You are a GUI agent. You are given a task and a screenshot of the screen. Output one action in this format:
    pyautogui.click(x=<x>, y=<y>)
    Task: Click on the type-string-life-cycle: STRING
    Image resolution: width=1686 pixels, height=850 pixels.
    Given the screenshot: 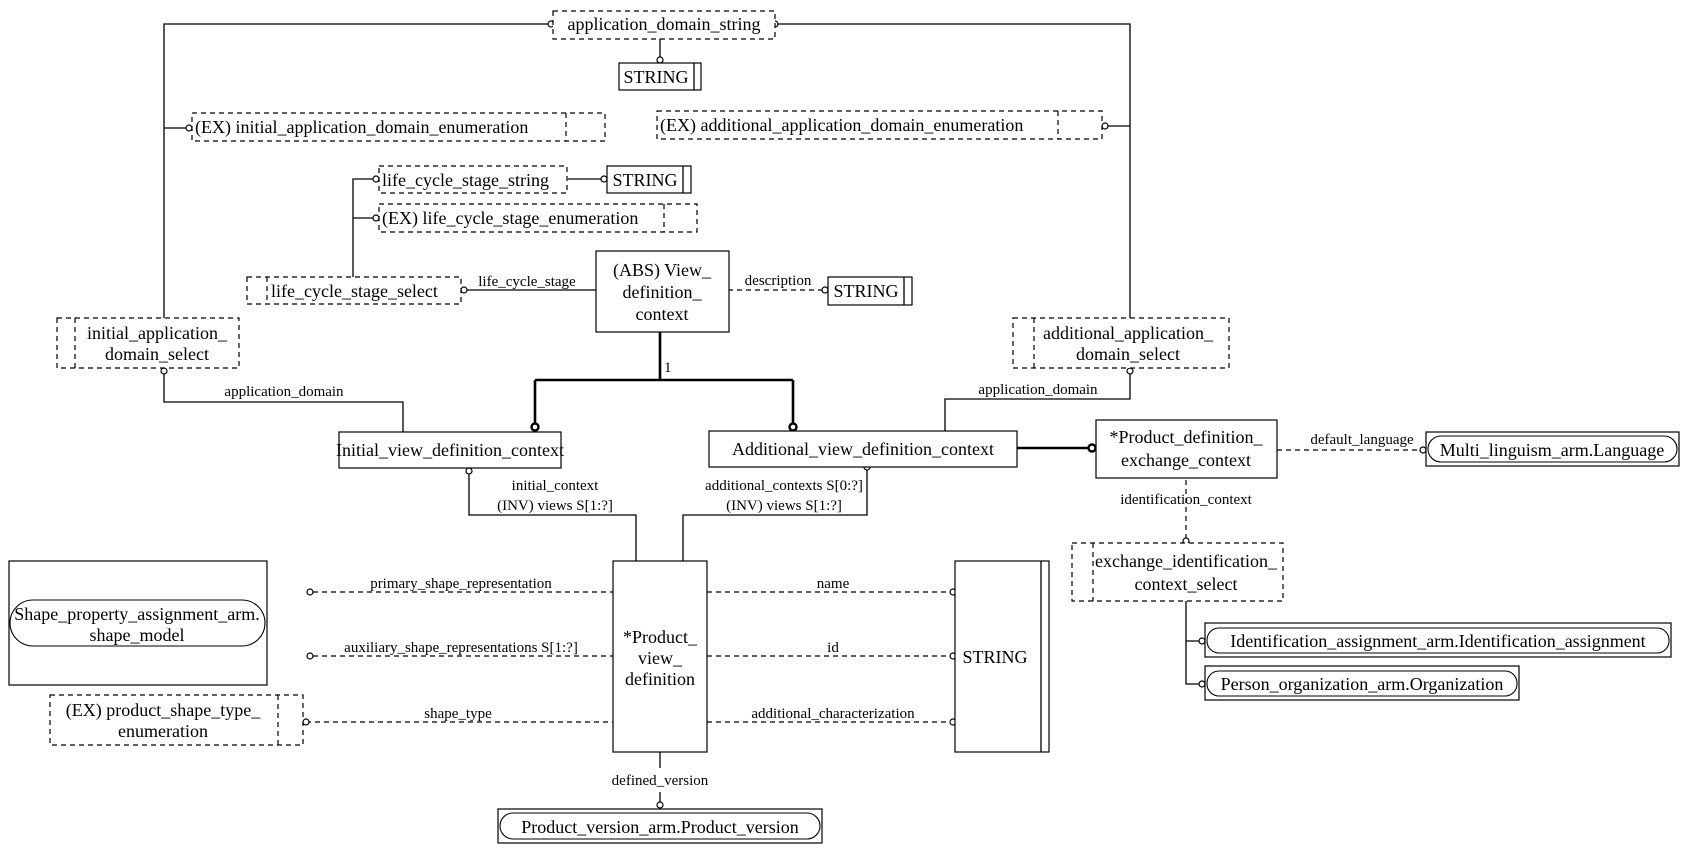 What is the action you would take?
    pyautogui.click(x=649, y=179)
    